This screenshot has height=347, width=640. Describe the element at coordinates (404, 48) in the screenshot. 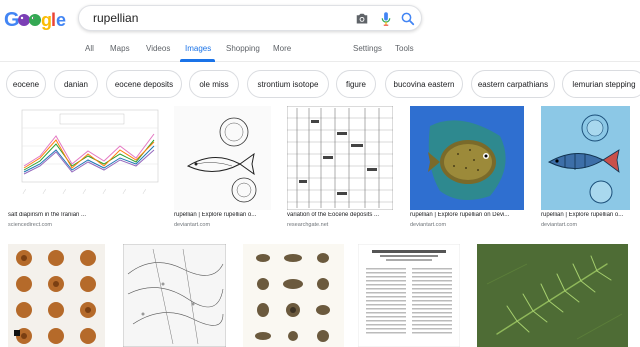

I see `tab-tools: Tools` at that location.